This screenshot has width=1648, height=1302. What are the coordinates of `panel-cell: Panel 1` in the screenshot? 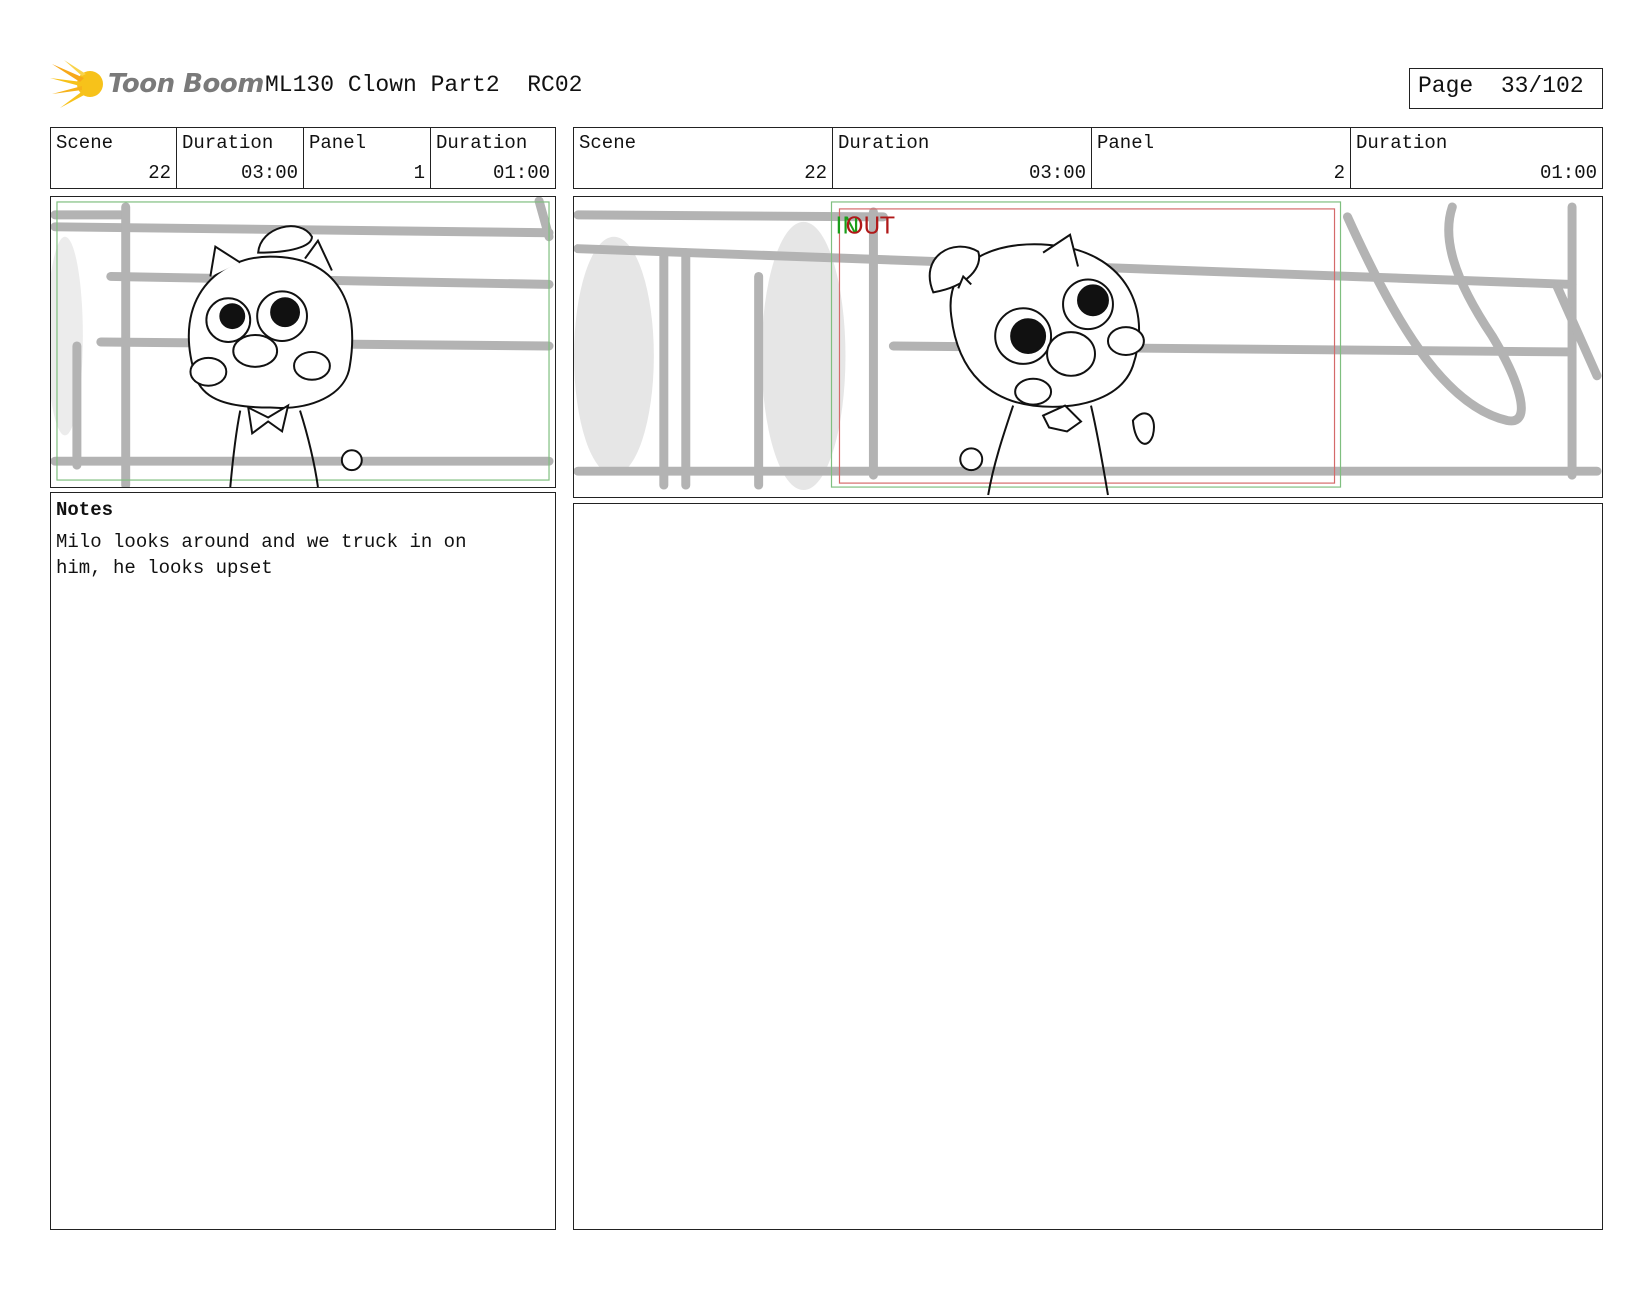 It's located at (367, 158).